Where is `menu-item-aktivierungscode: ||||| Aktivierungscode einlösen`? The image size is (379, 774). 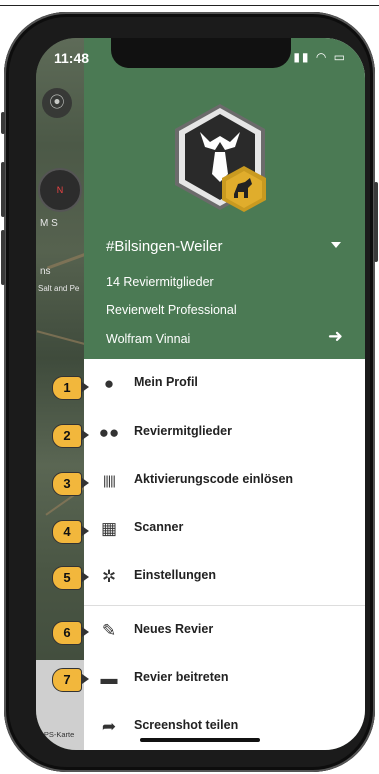
menu-item-aktivierungscode: ||||| Aktivierungscode einlösen is located at coordinates (224, 481).